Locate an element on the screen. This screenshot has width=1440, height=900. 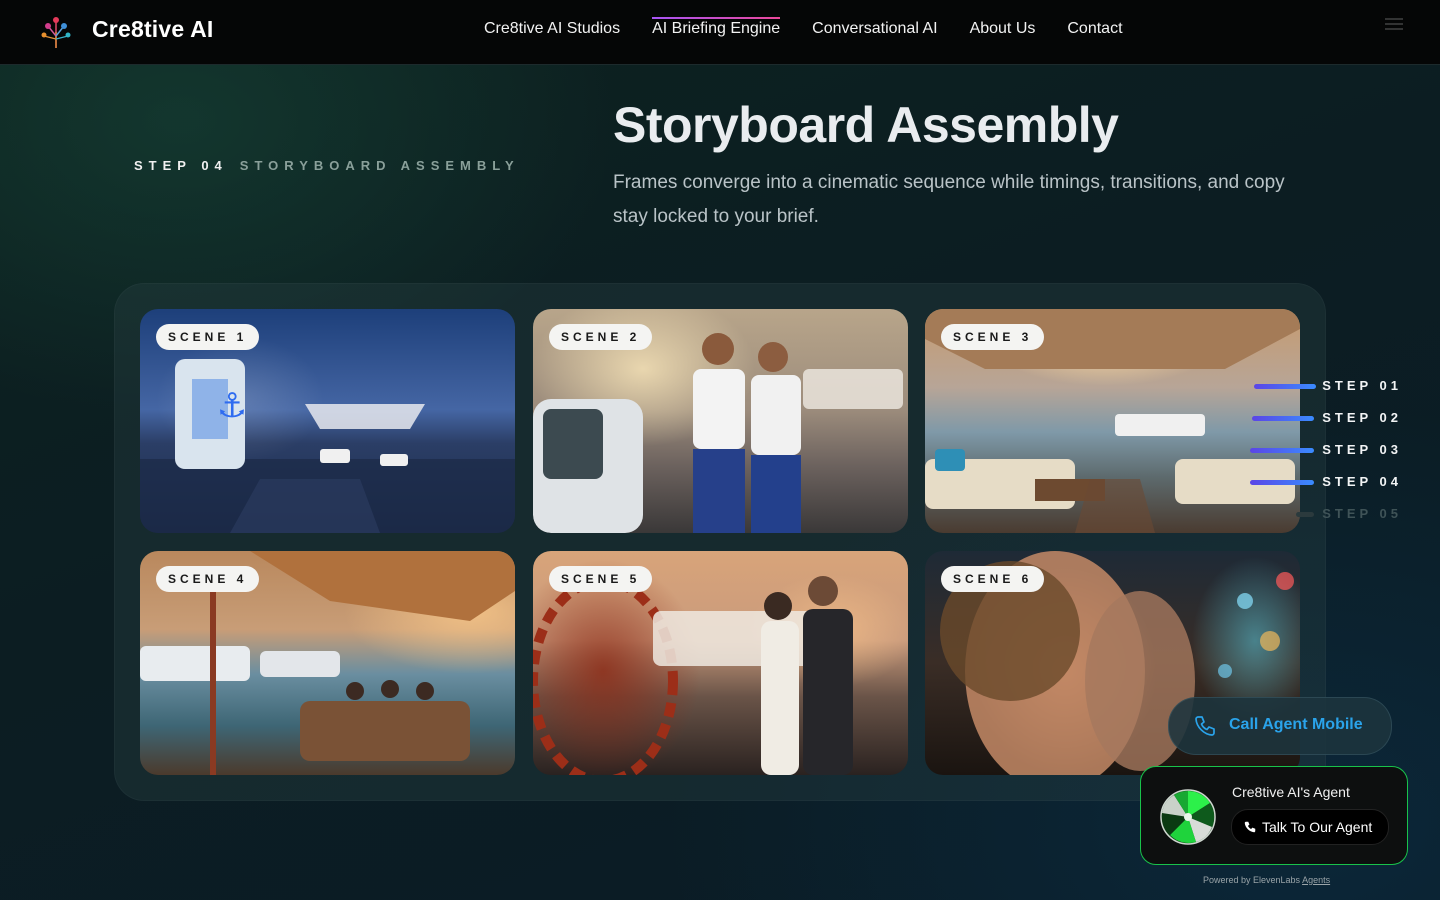
call-agent-mobile-button: Call Agent Mobile is located at coordinates (1280, 726).